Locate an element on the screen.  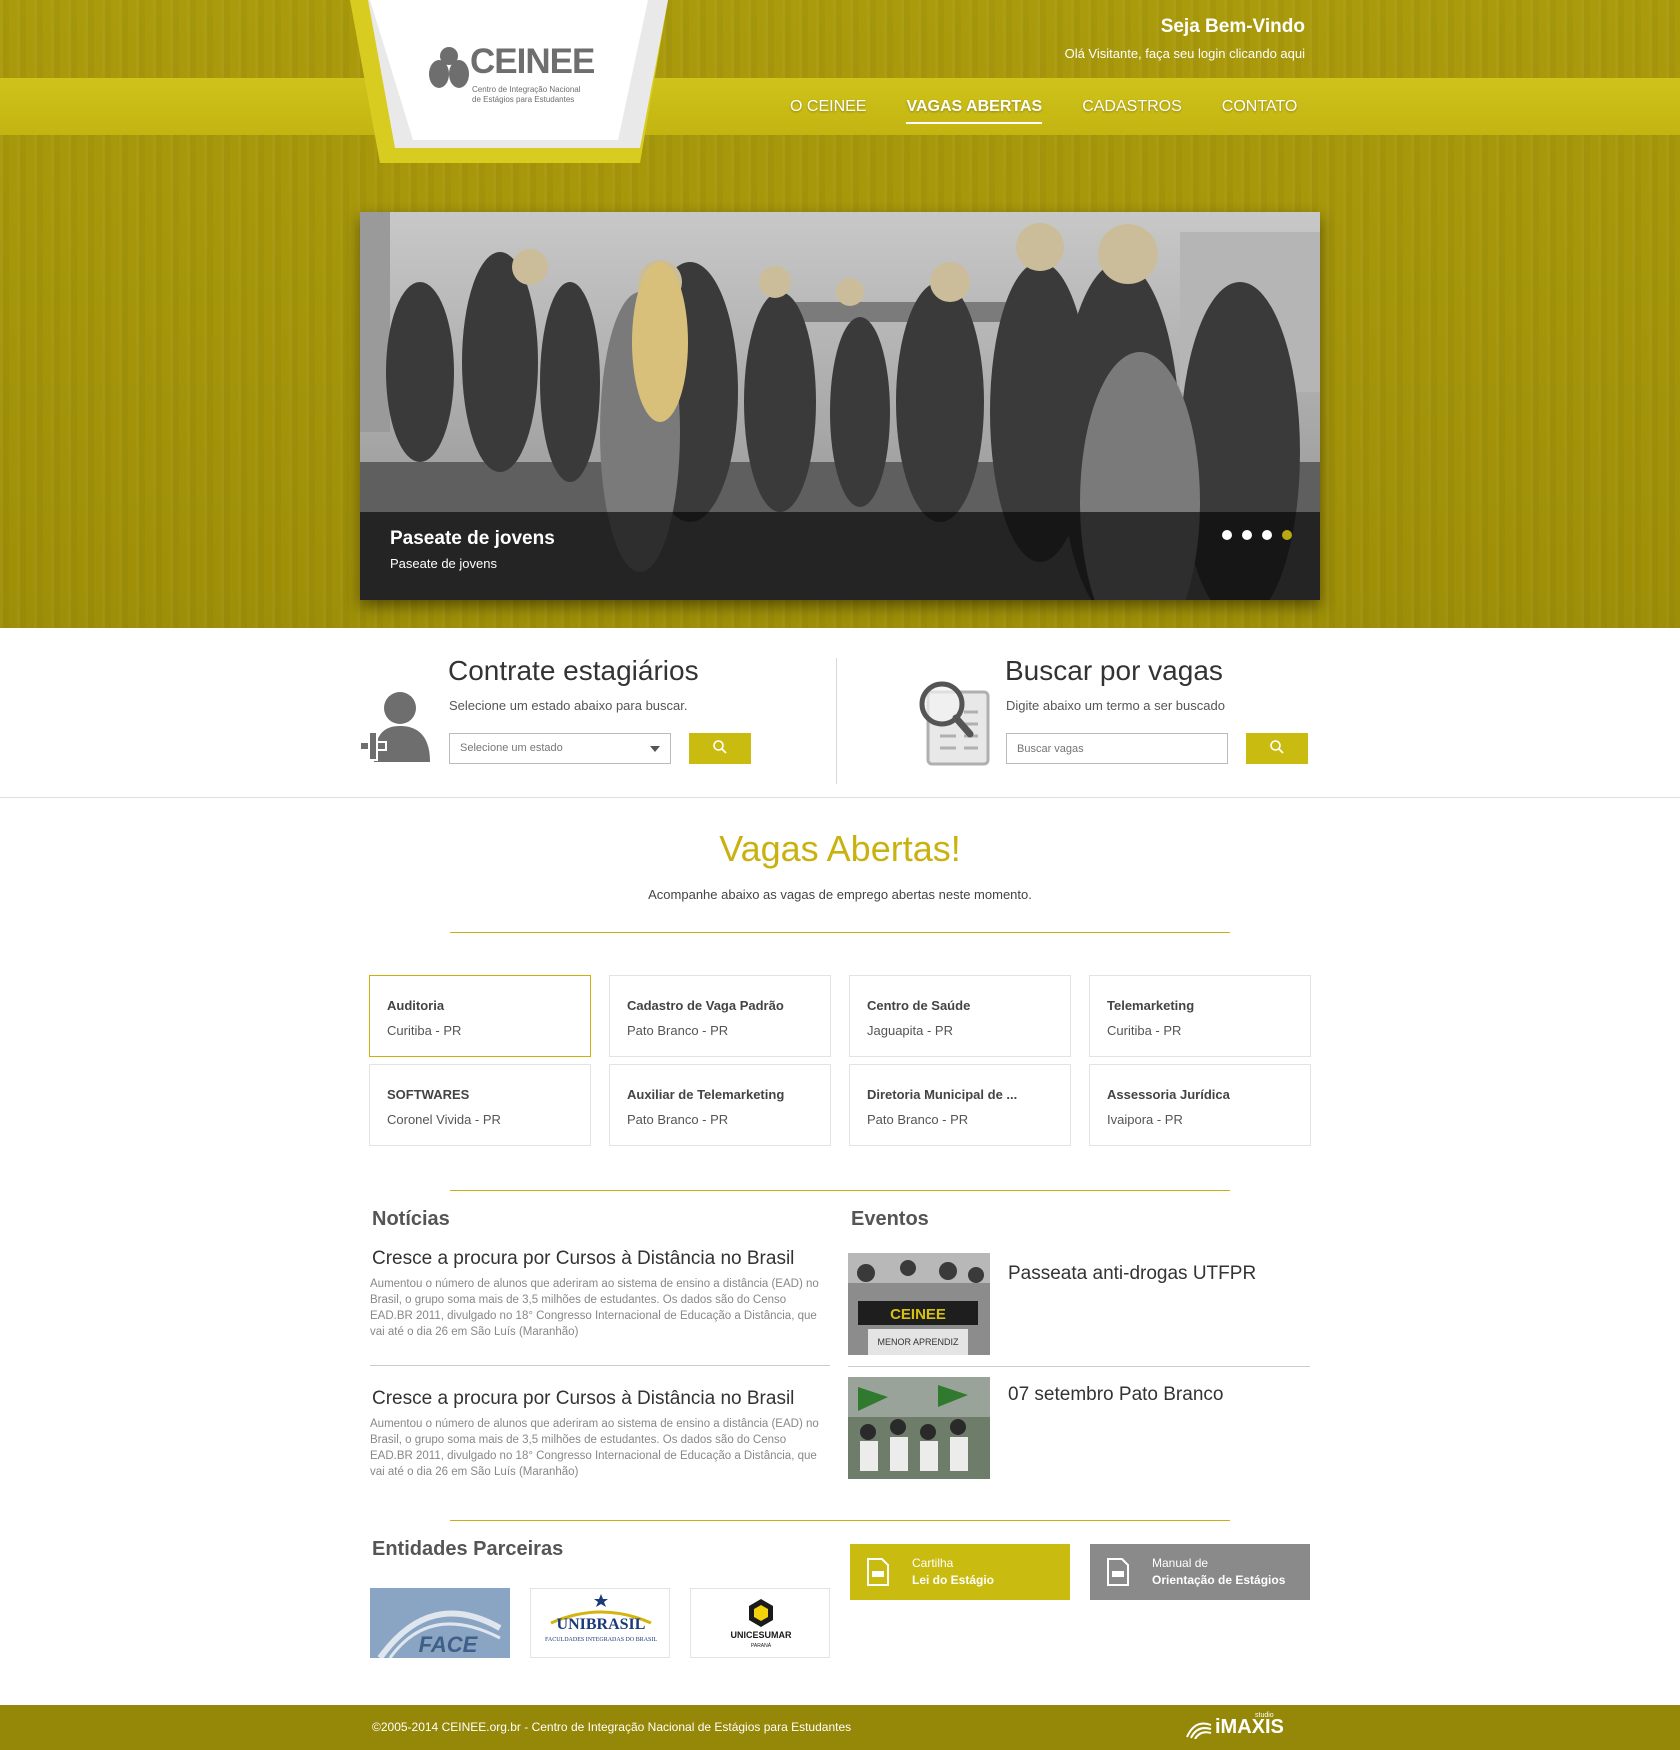
imaxis-small: studio is located at coordinates (1264, 1715).